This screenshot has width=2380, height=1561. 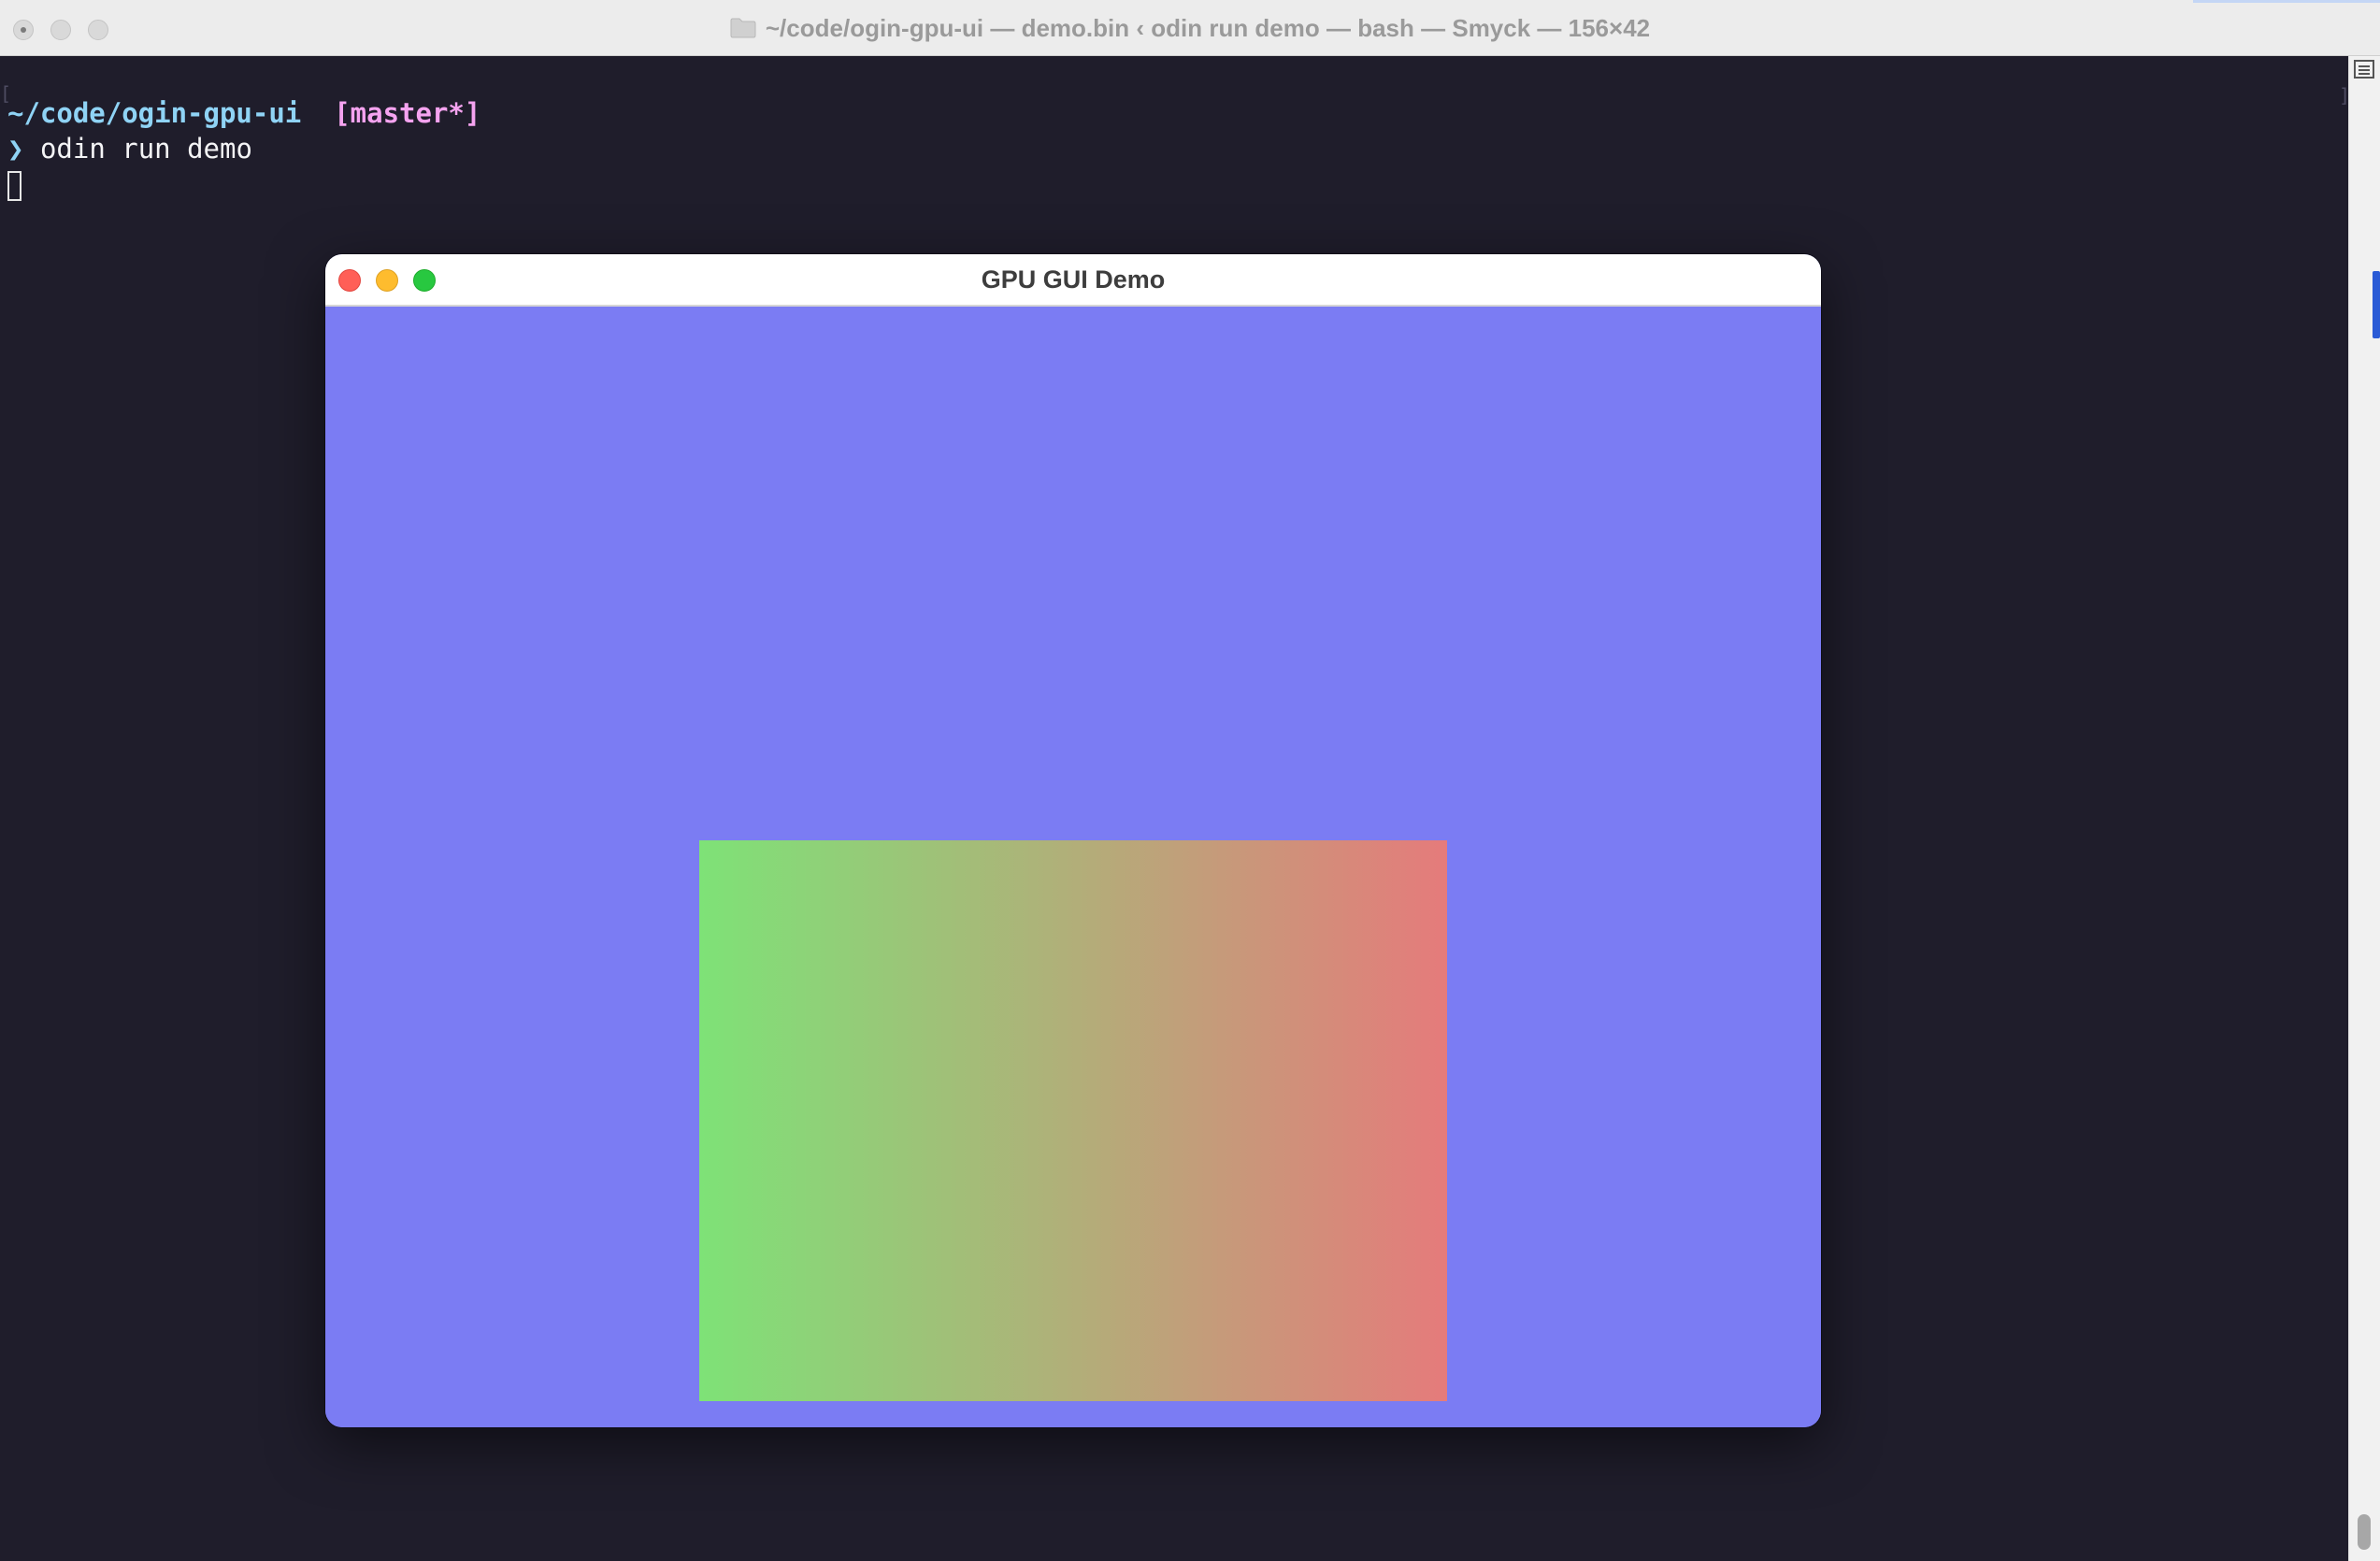 I want to click on cursor-line, so click(x=14, y=184).